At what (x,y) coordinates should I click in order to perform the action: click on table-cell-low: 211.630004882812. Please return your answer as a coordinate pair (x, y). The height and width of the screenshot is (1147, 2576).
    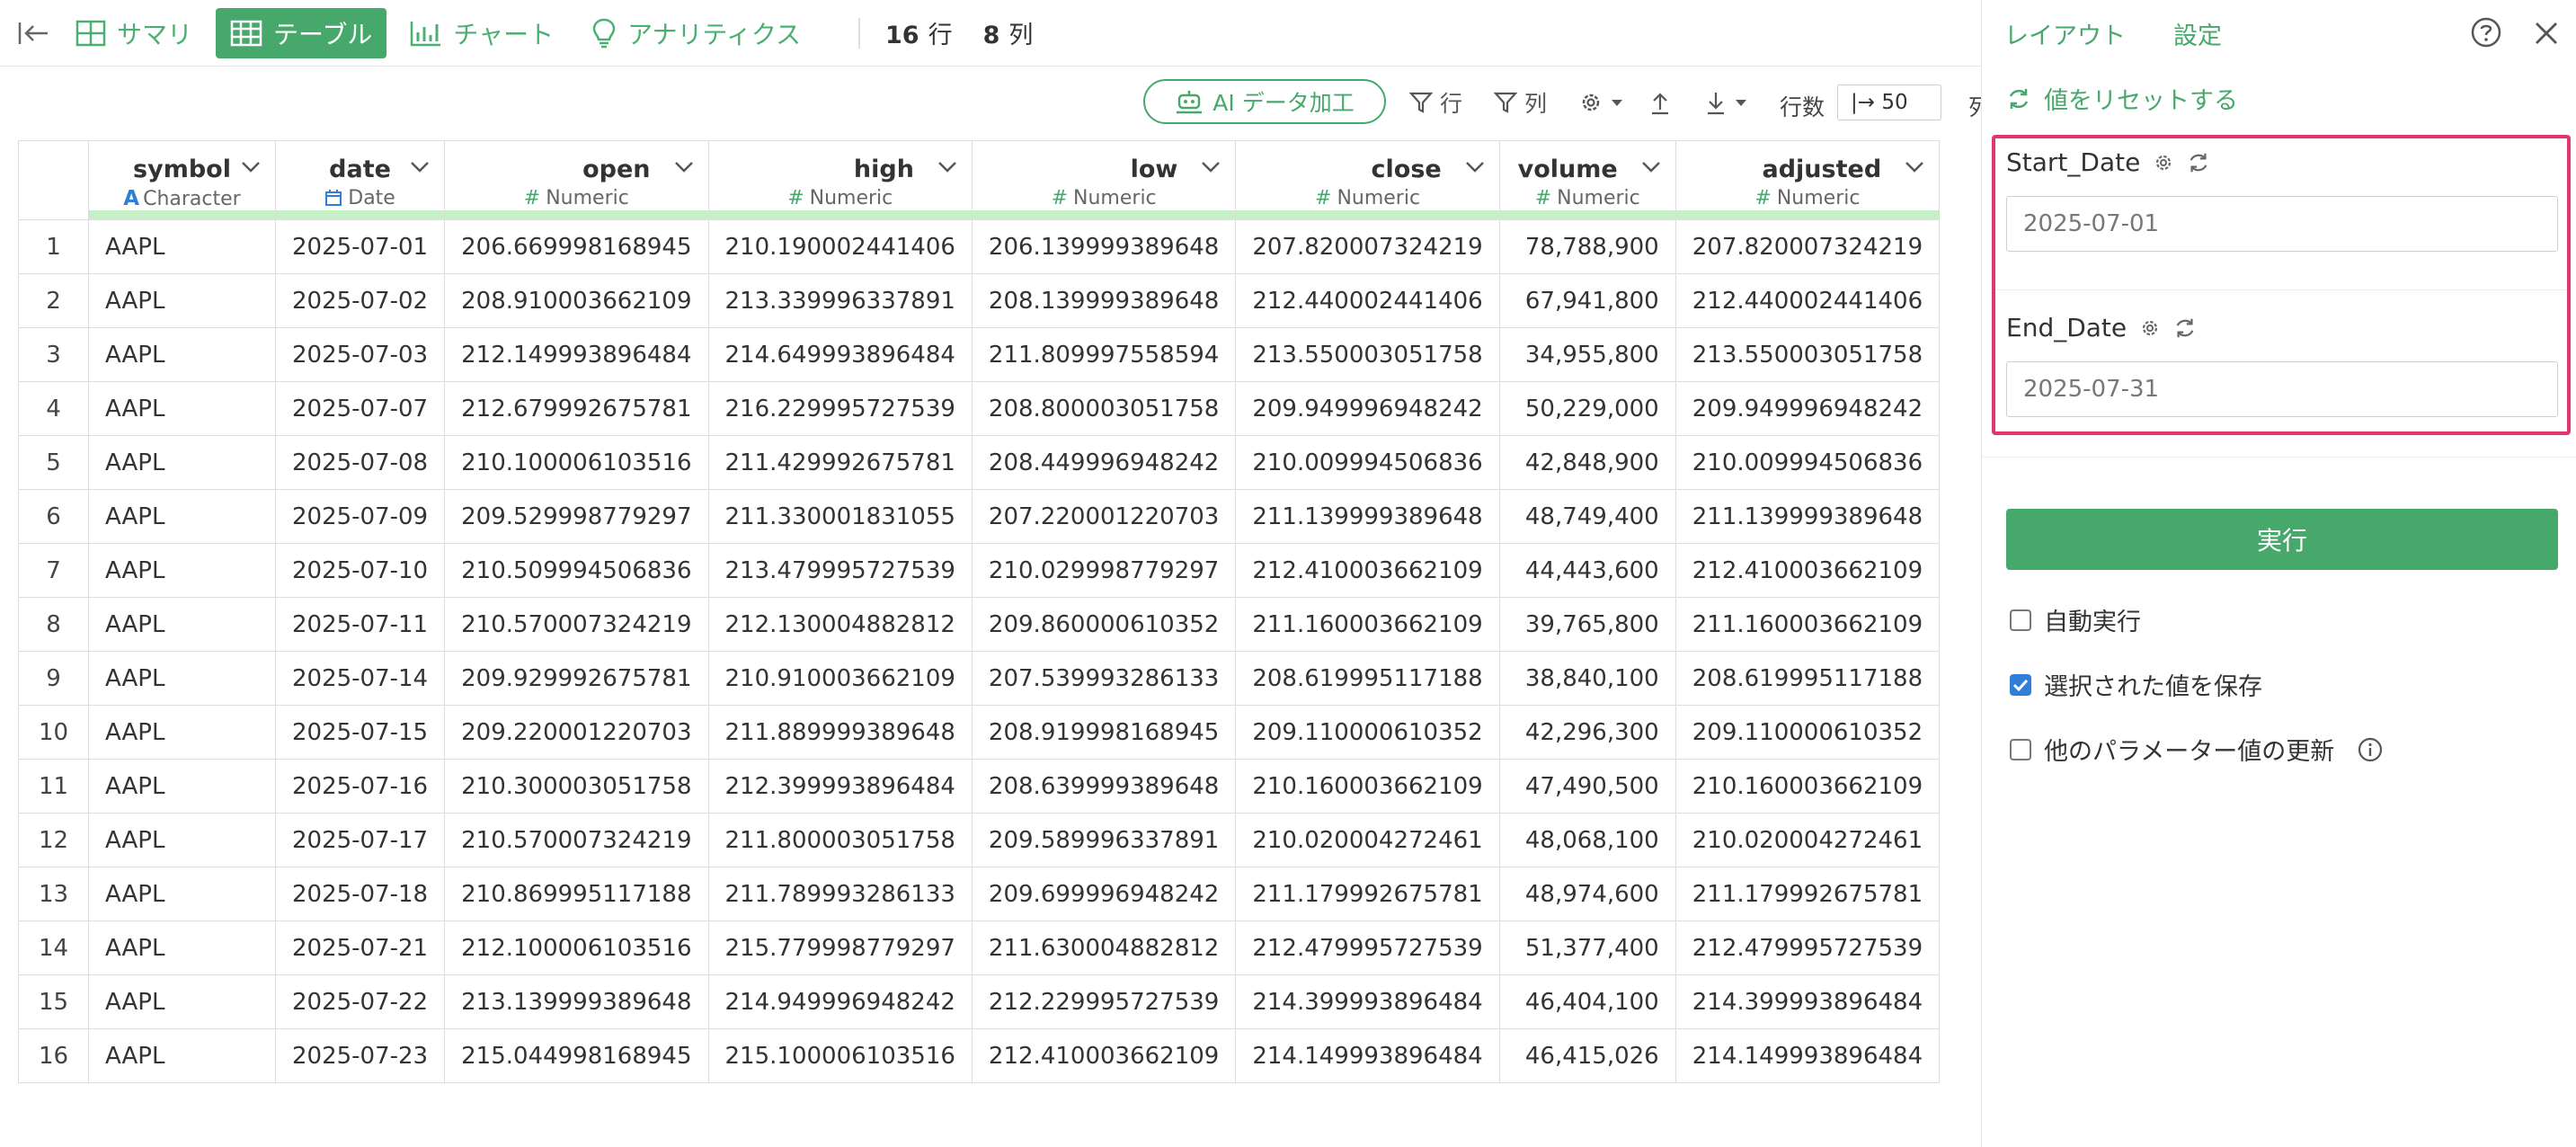
    Looking at the image, I should click on (1104, 948).